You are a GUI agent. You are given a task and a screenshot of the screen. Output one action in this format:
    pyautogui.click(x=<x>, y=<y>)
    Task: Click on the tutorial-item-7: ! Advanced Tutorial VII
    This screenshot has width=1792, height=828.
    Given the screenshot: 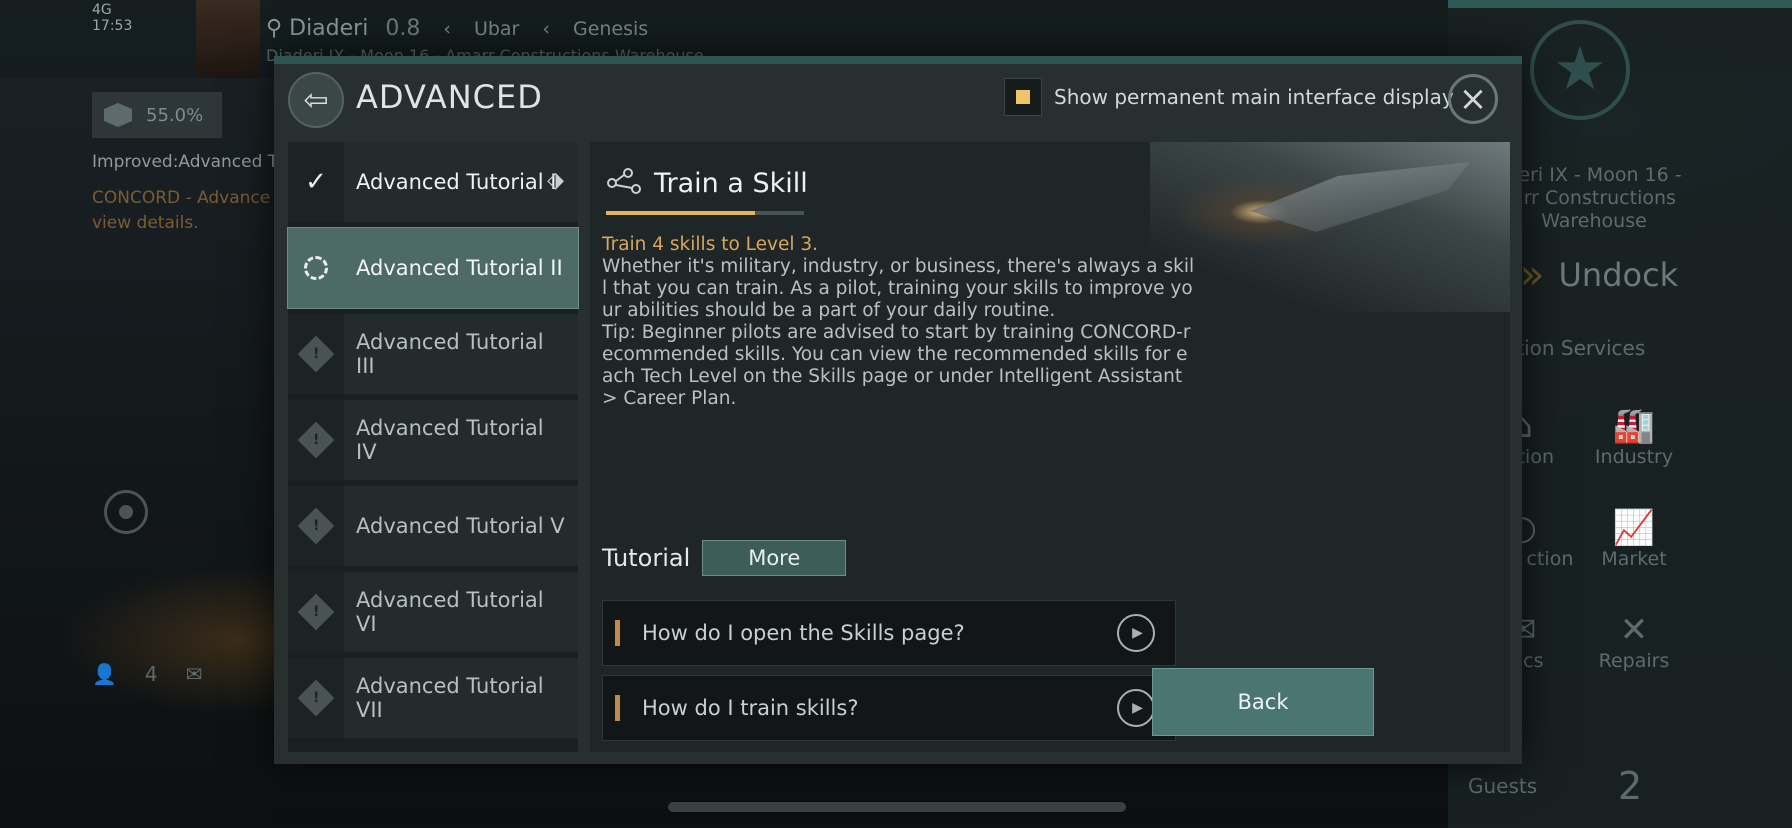 What is the action you would take?
    pyautogui.click(x=433, y=698)
    